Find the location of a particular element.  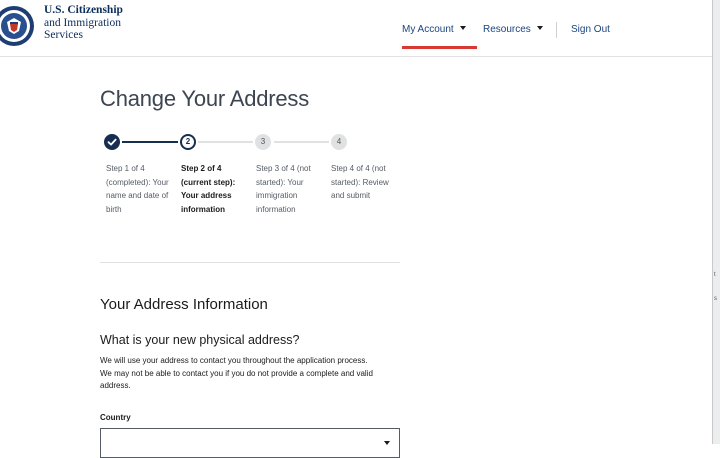

nav-my-account-label: My Account is located at coordinates (428, 29).